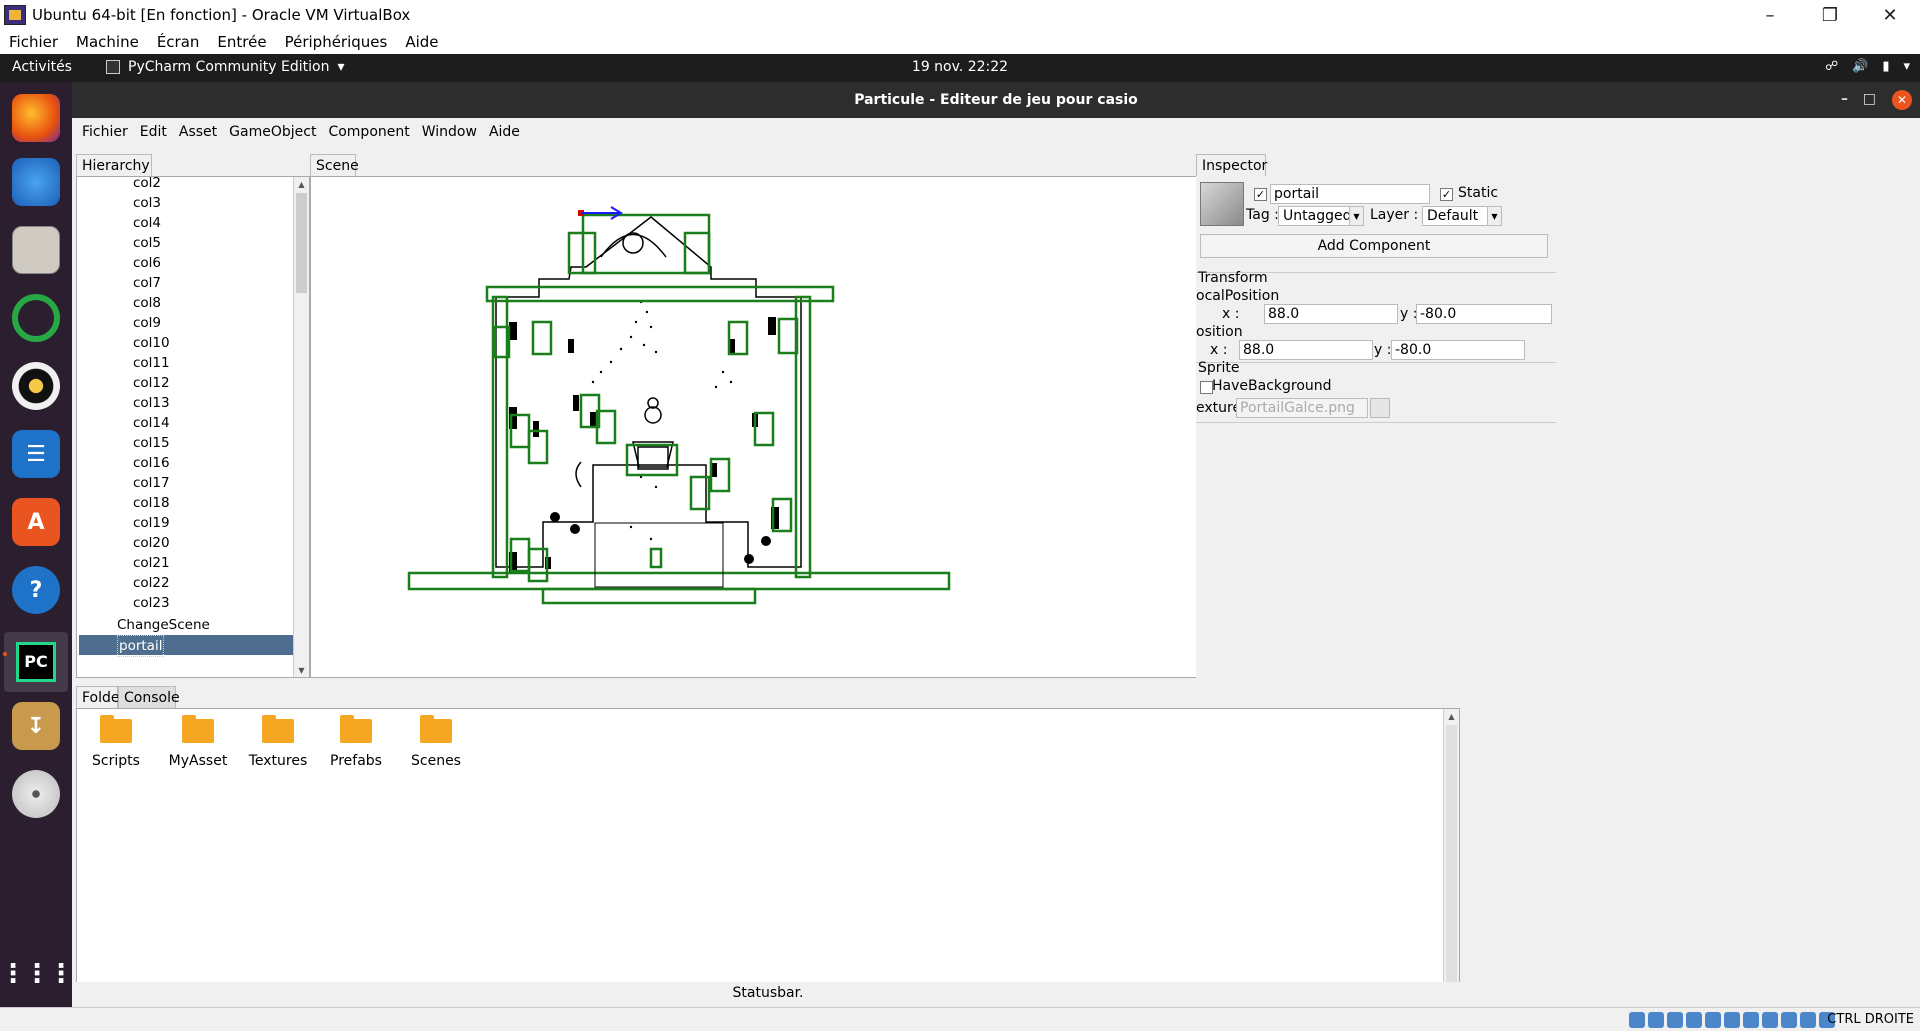 This screenshot has height=1031, width=1920. What do you see at coordinates (151, 403) in the screenshot?
I see `hierarchy-item: col13` at bounding box center [151, 403].